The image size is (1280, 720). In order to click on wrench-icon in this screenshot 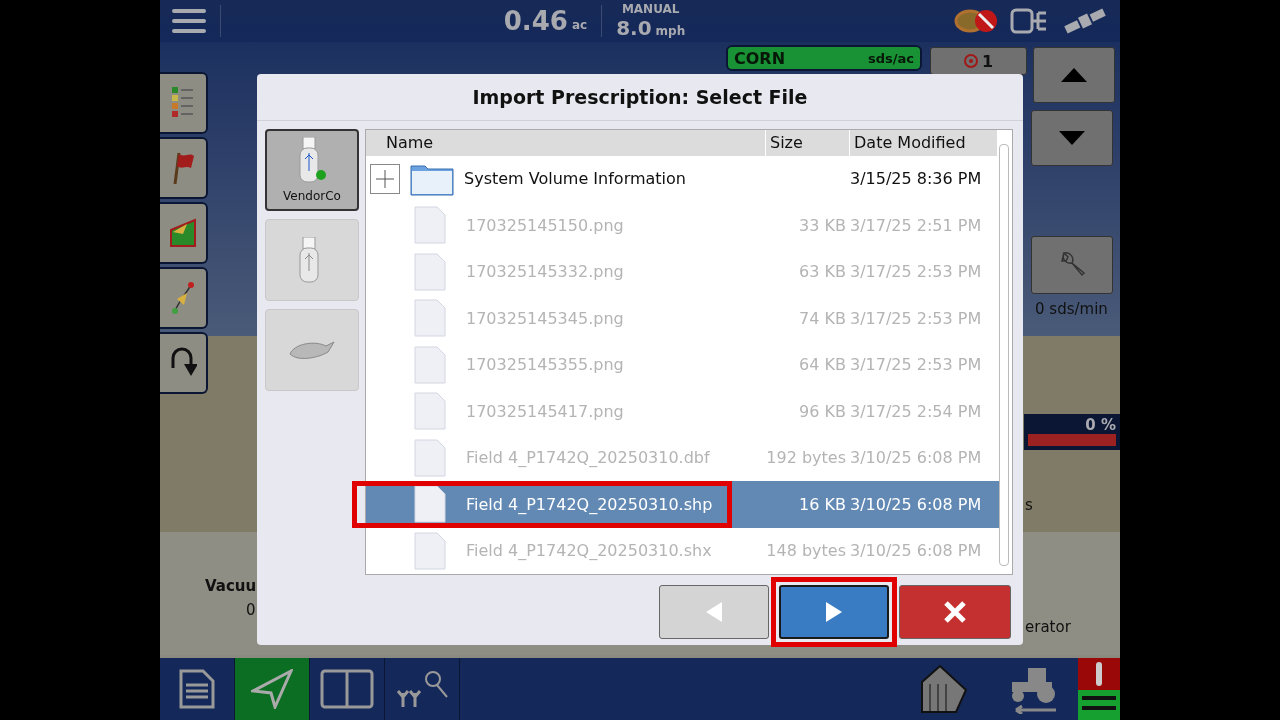, I will do `click(1072, 265)`.